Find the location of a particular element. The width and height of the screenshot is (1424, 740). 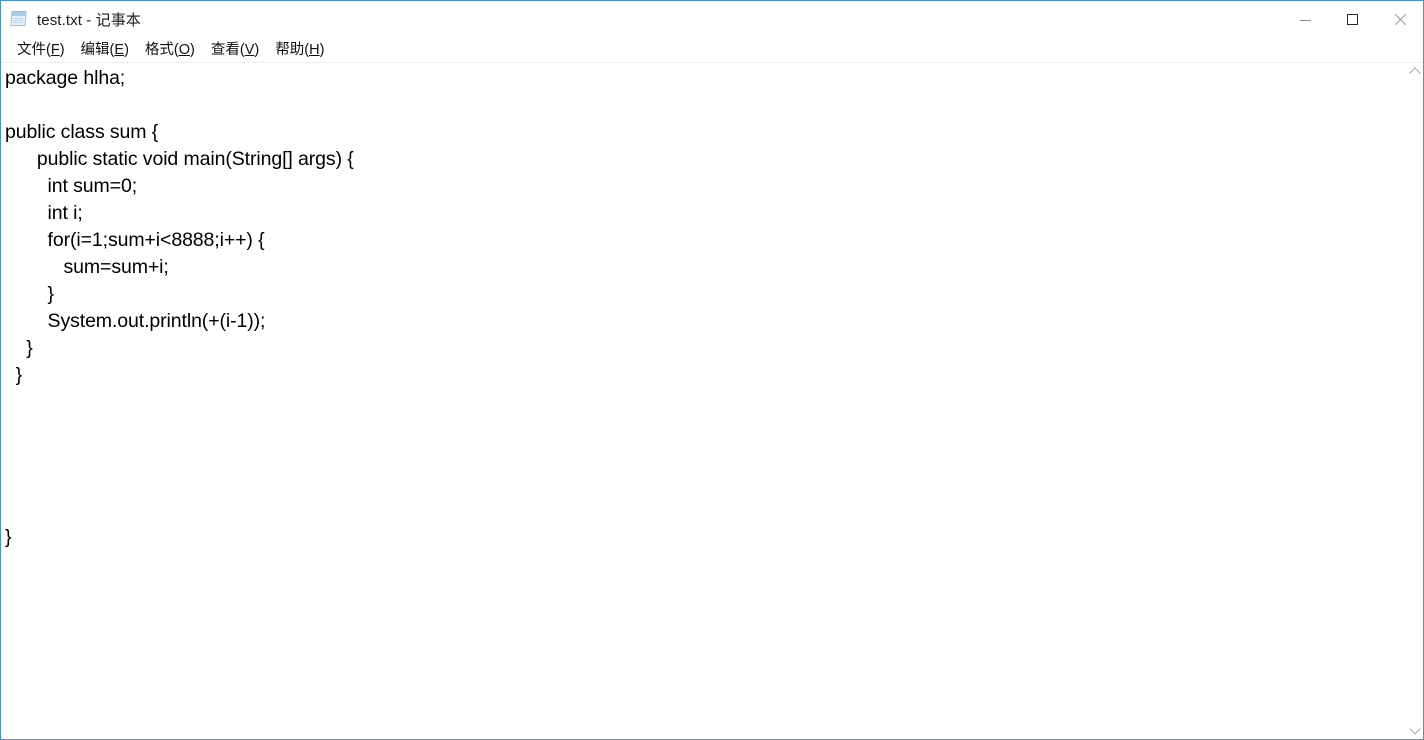

scrollbar-track is located at coordinates (1414, 401).